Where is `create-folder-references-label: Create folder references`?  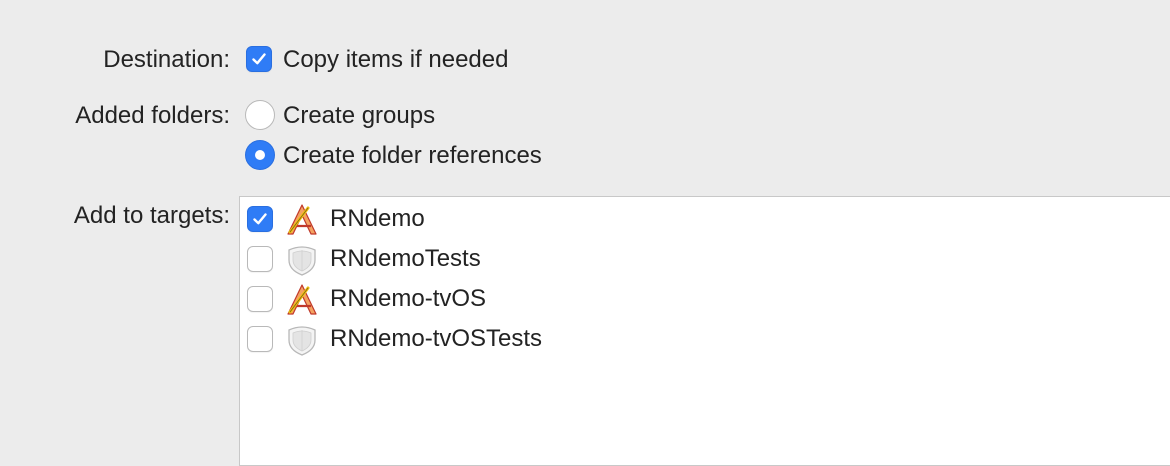 create-folder-references-label: Create folder references is located at coordinates (412, 156).